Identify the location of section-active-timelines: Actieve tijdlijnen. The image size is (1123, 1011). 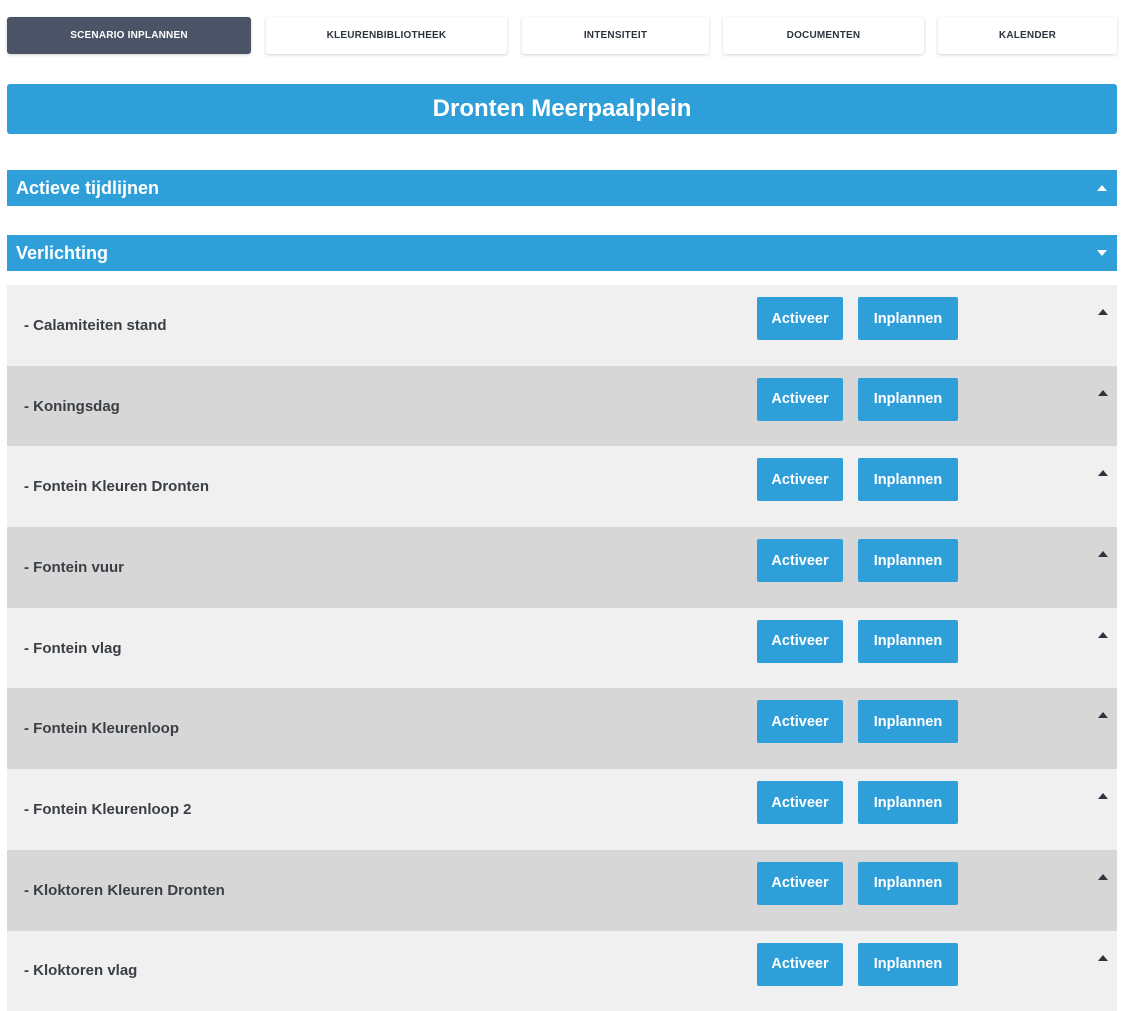
(562, 188).